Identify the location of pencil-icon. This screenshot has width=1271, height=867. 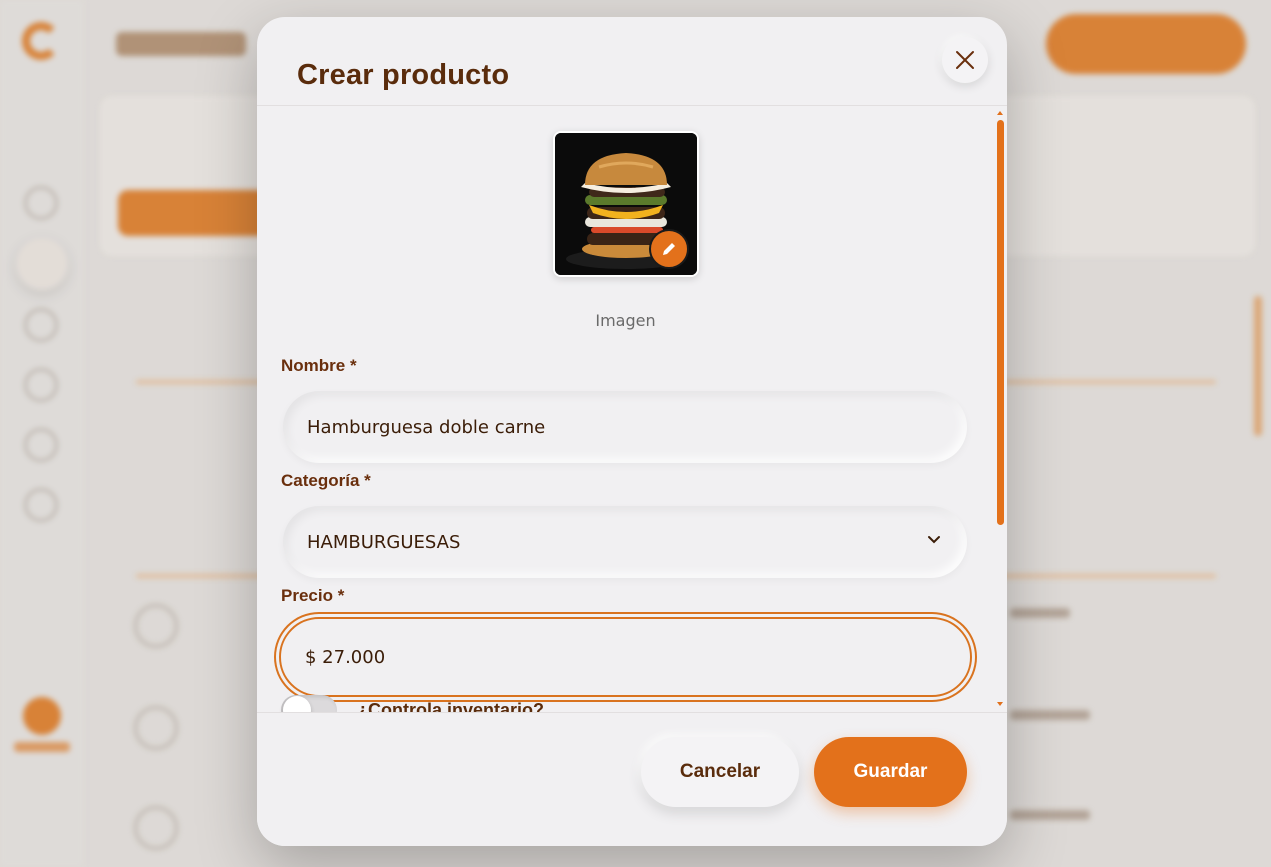
(669, 249).